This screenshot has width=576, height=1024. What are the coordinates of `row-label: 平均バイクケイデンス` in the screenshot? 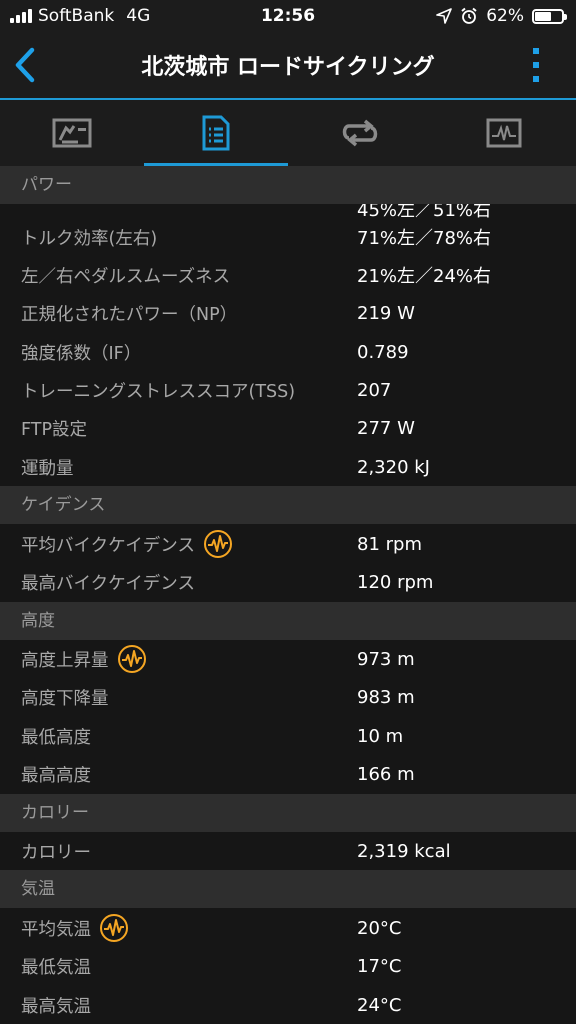 It's located at (108, 545).